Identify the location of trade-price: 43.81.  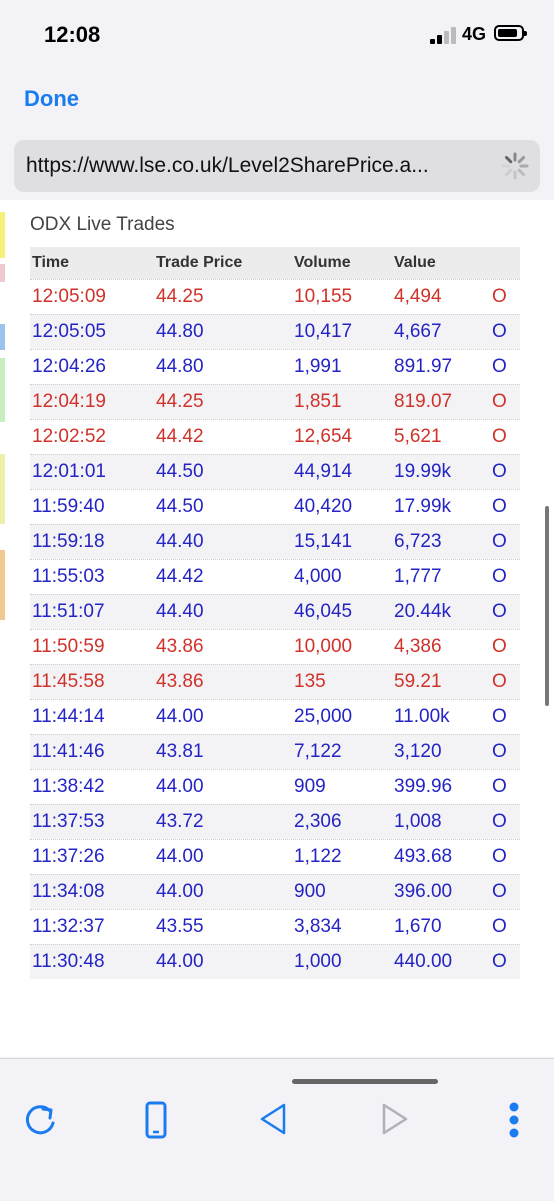
(180, 751).